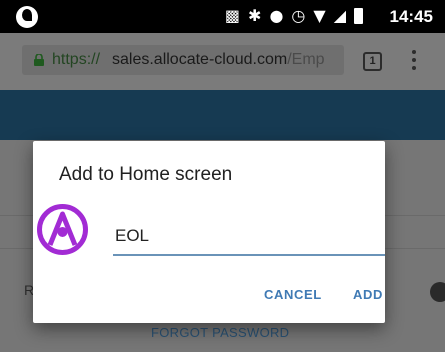 The height and width of the screenshot is (352, 445). I want to click on alarm-icon: ◷, so click(298, 15).